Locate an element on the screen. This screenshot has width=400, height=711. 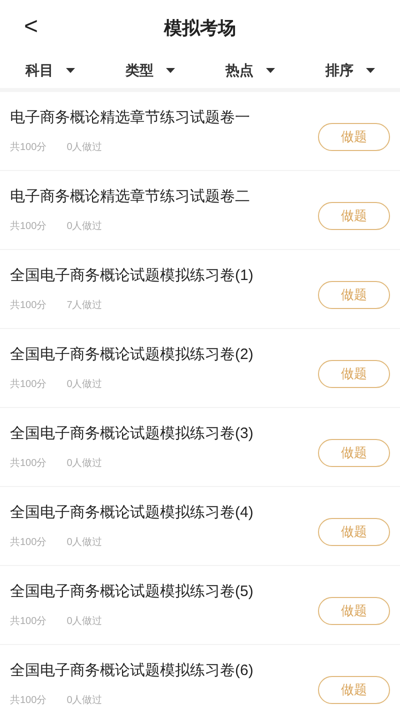
paper-title: 电子商务概论精选章节练习试题卷二 is located at coordinates (130, 197).